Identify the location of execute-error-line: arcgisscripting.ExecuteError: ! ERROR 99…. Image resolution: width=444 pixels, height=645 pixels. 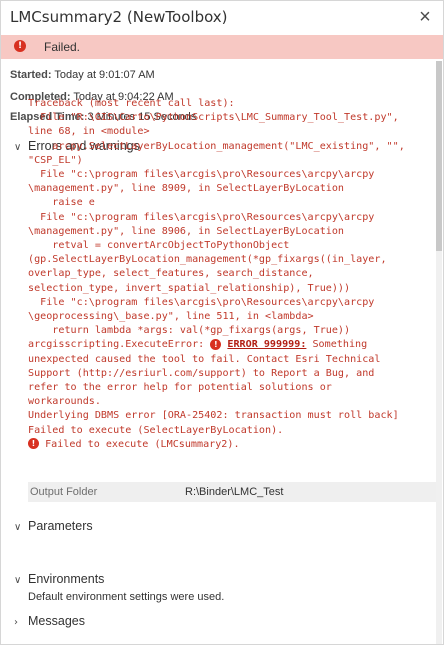
(232, 345).